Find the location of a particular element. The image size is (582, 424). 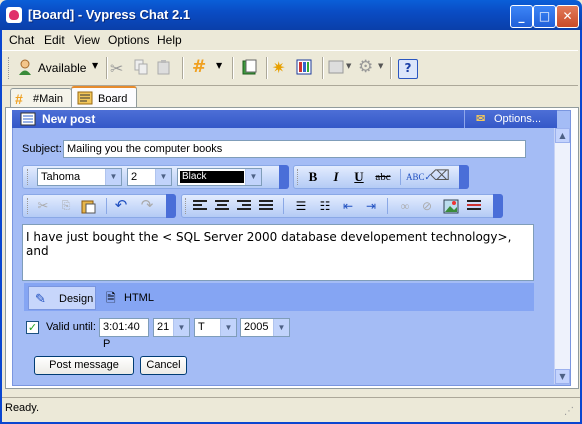

size-value: 2 is located at coordinates (134, 177).